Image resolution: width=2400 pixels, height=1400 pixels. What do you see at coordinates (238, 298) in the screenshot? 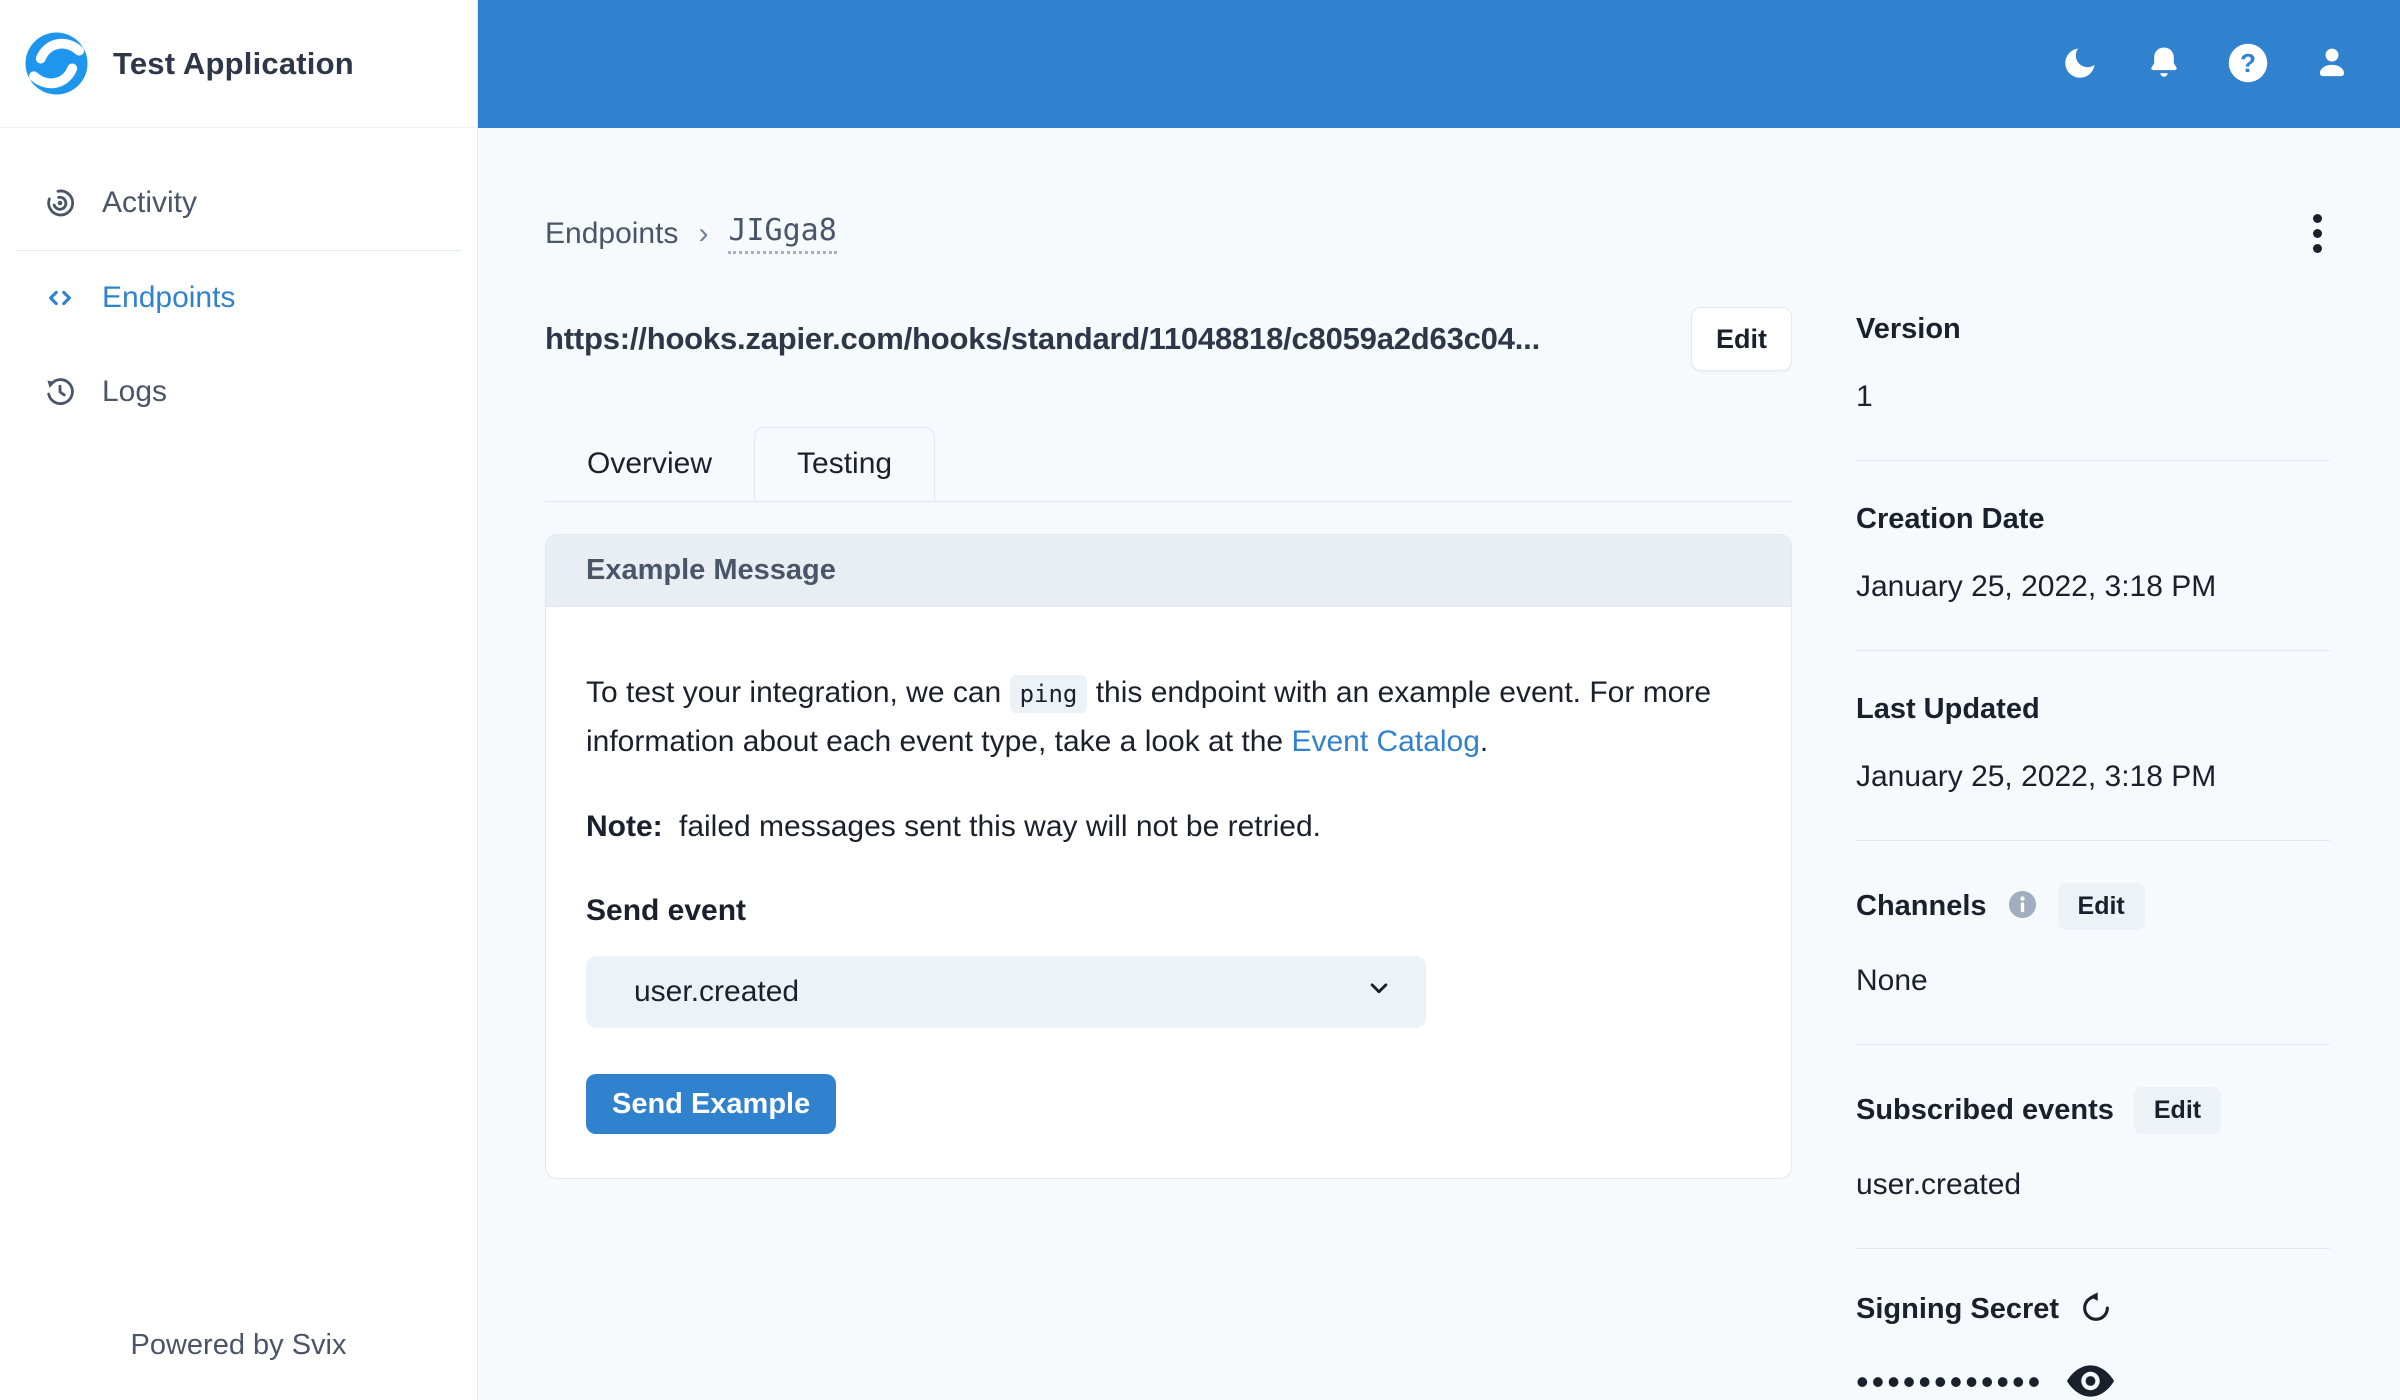
I see `sidebar-item-endpoints: Endpoints` at bounding box center [238, 298].